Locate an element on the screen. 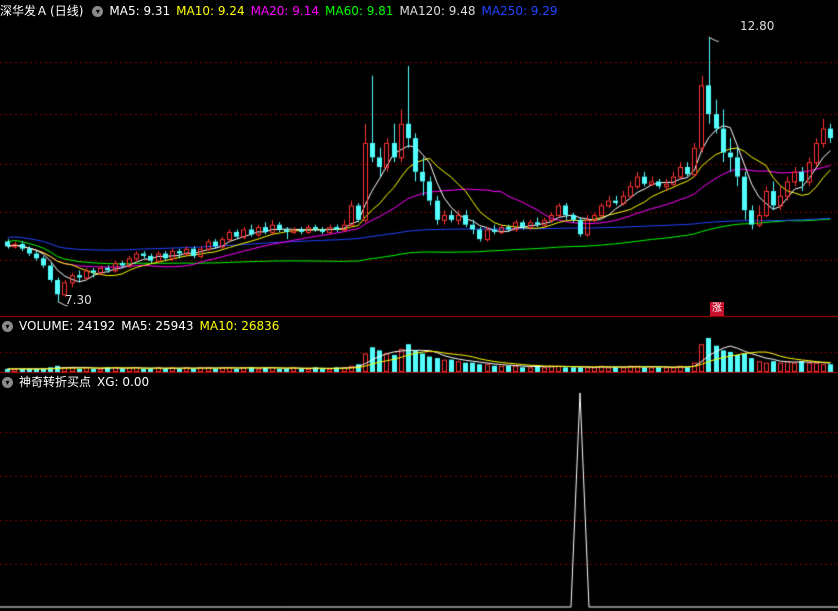  volume-panel-header: ▾ VOLUME: 24192 MA5: 25943 MA10: 26836 is located at coordinates (142, 326).